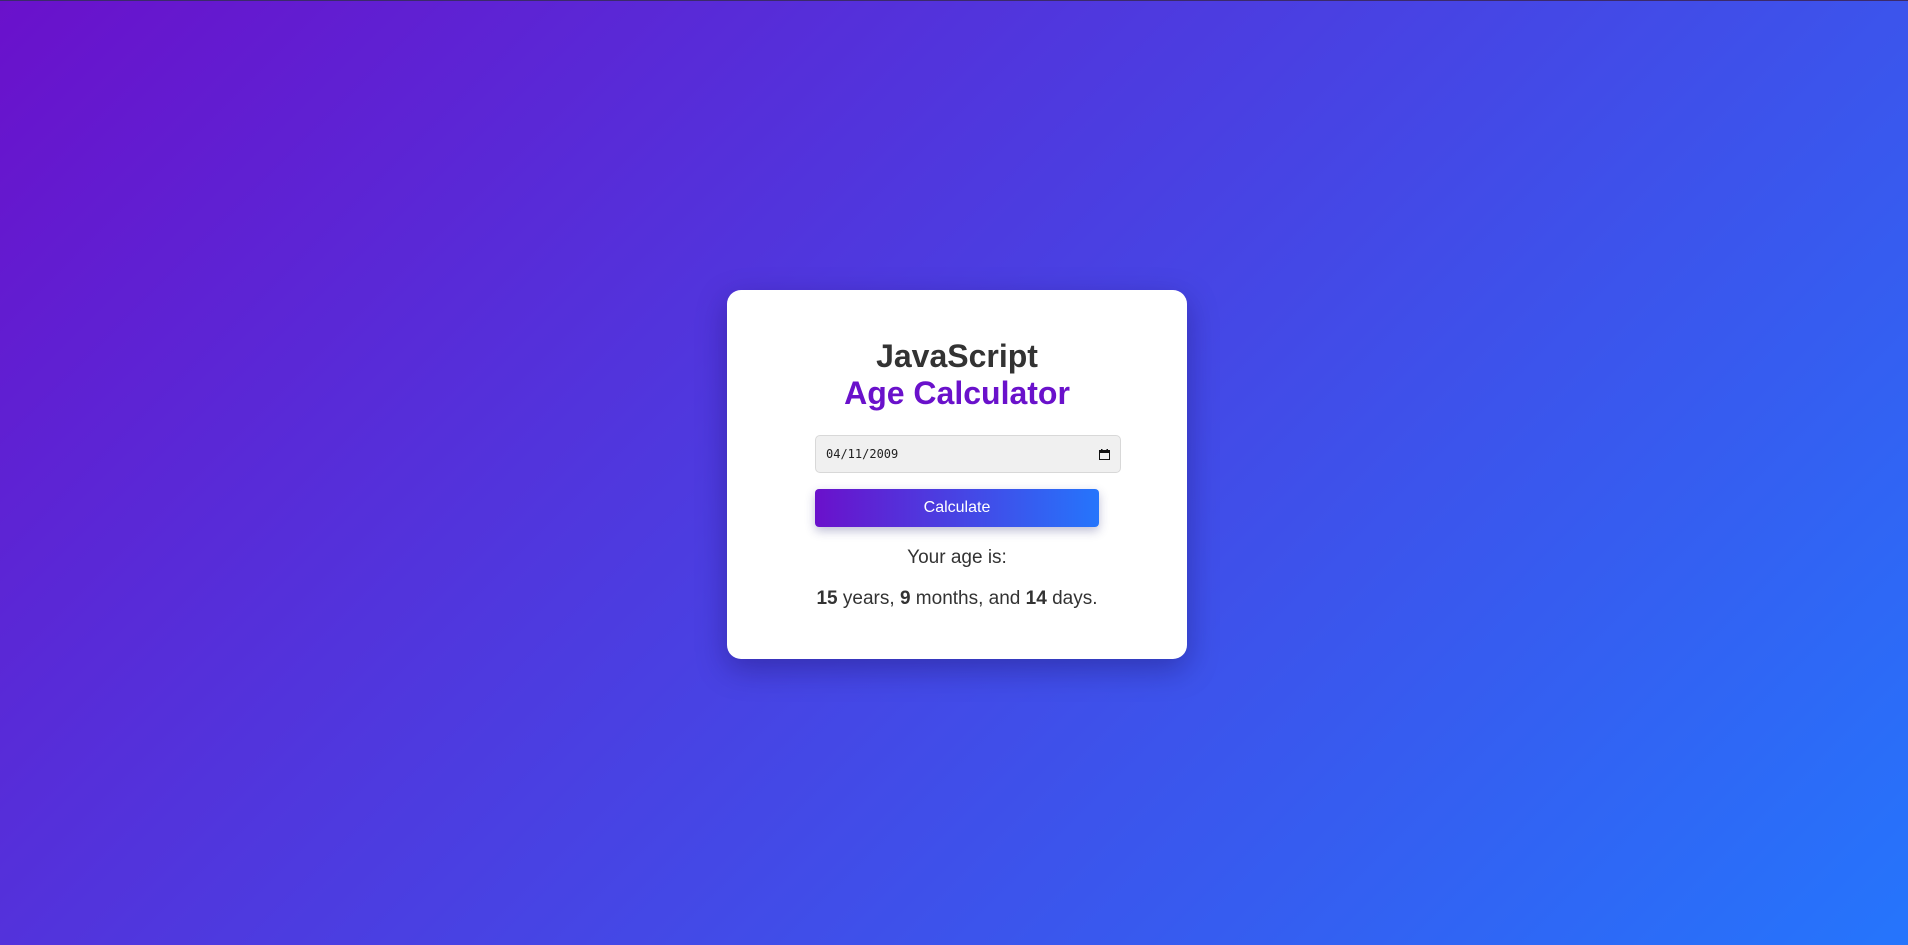  What do you see at coordinates (957, 393) in the screenshot?
I see `title-line-age-calculator: Age Calculator` at bounding box center [957, 393].